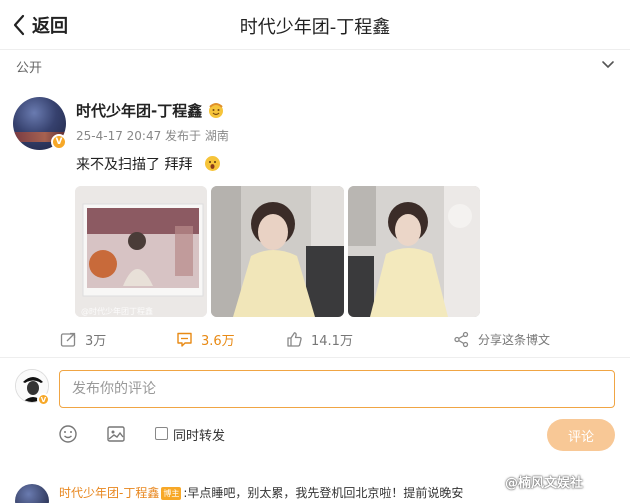  I want to click on emoji-picker-icon, so click(68, 434).